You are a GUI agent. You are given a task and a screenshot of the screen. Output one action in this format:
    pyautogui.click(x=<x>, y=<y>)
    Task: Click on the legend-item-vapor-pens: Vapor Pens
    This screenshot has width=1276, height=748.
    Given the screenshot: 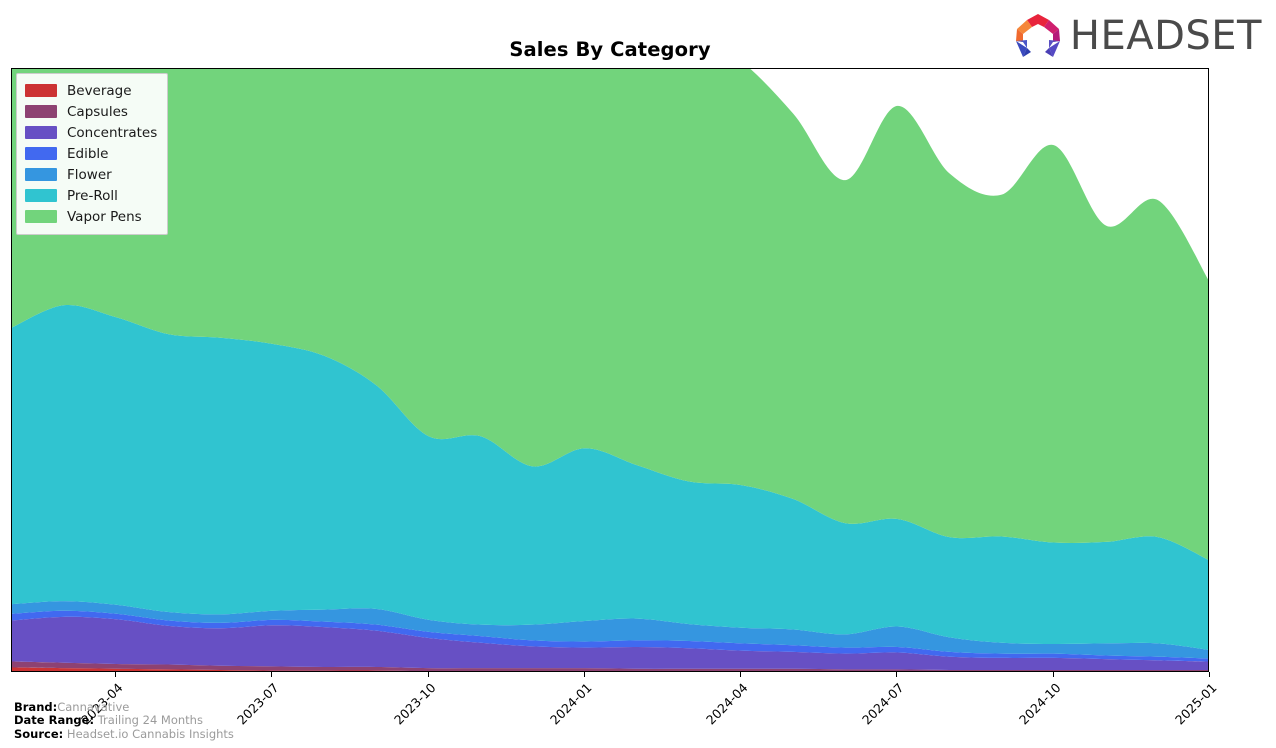 What is the action you would take?
    pyautogui.click(x=91, y=216)
    